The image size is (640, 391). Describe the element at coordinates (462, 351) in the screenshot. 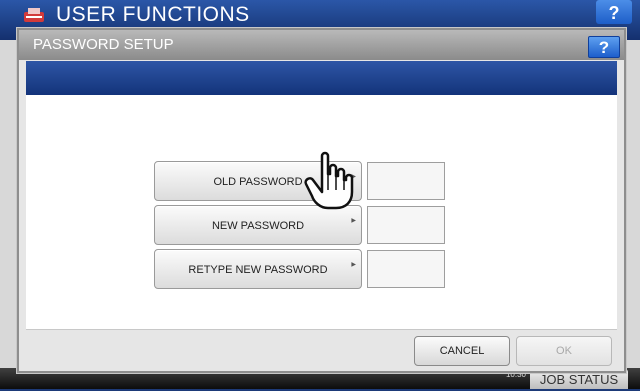

I see `cancel-button: CANCEL` at that location.